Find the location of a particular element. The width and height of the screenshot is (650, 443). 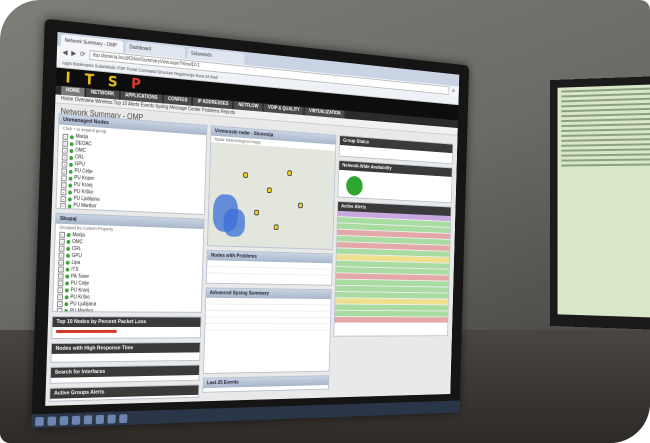

back-icon: ◀ is located at coordinates (64, 52).